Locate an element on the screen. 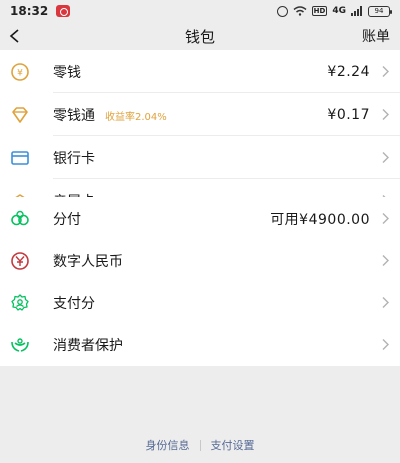 This screenshot has height=463, width=400. identity-info-link: 身份信息 is located at coordinates (168, 445).